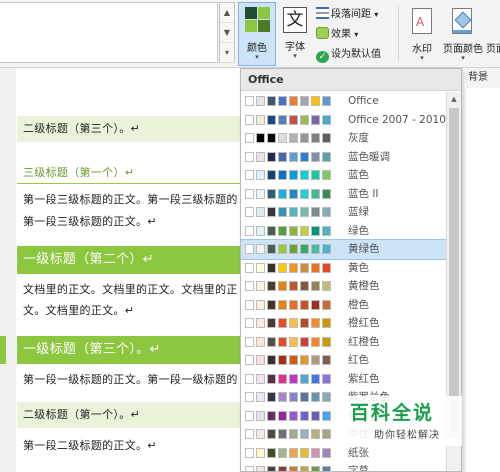  I want to click on gallery-scrollbar: ▲ ▼ ▾, so click(227, 32).